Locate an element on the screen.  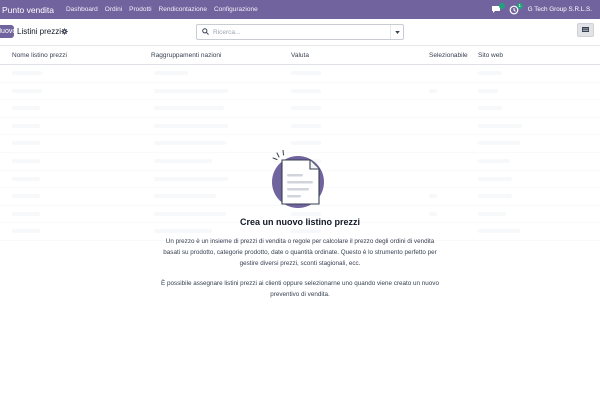
activity-icon: 1 is located at coordinates (515, 9).